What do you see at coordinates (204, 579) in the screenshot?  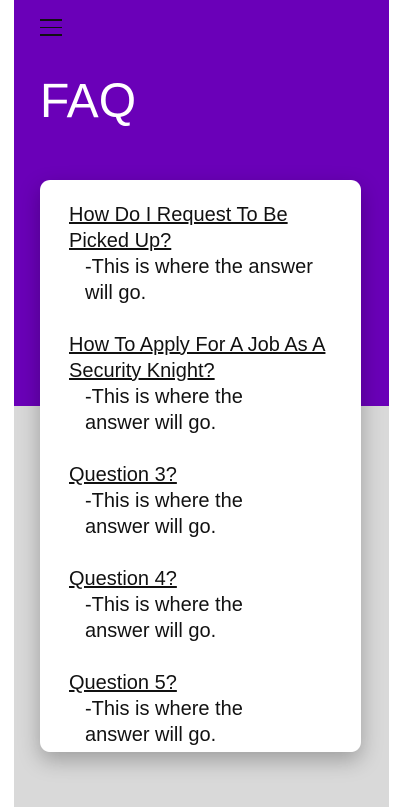 I see `faq-question-link: Question 4?` at bounding box center [204, 579].